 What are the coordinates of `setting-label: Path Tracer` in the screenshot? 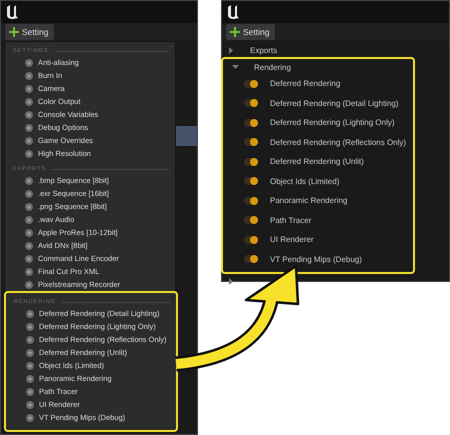 It's located at (291, 220).